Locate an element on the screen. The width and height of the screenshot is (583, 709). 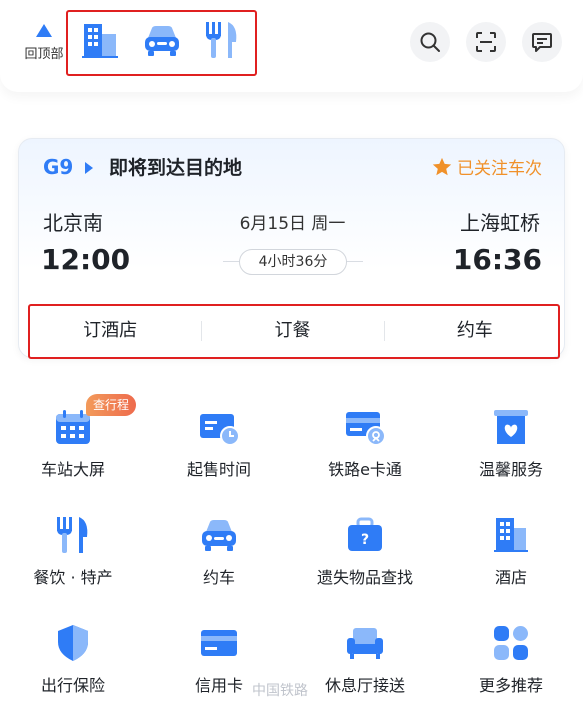
service-lost-found: ? 遗失物品查找 is located at coordinates (365, 552).